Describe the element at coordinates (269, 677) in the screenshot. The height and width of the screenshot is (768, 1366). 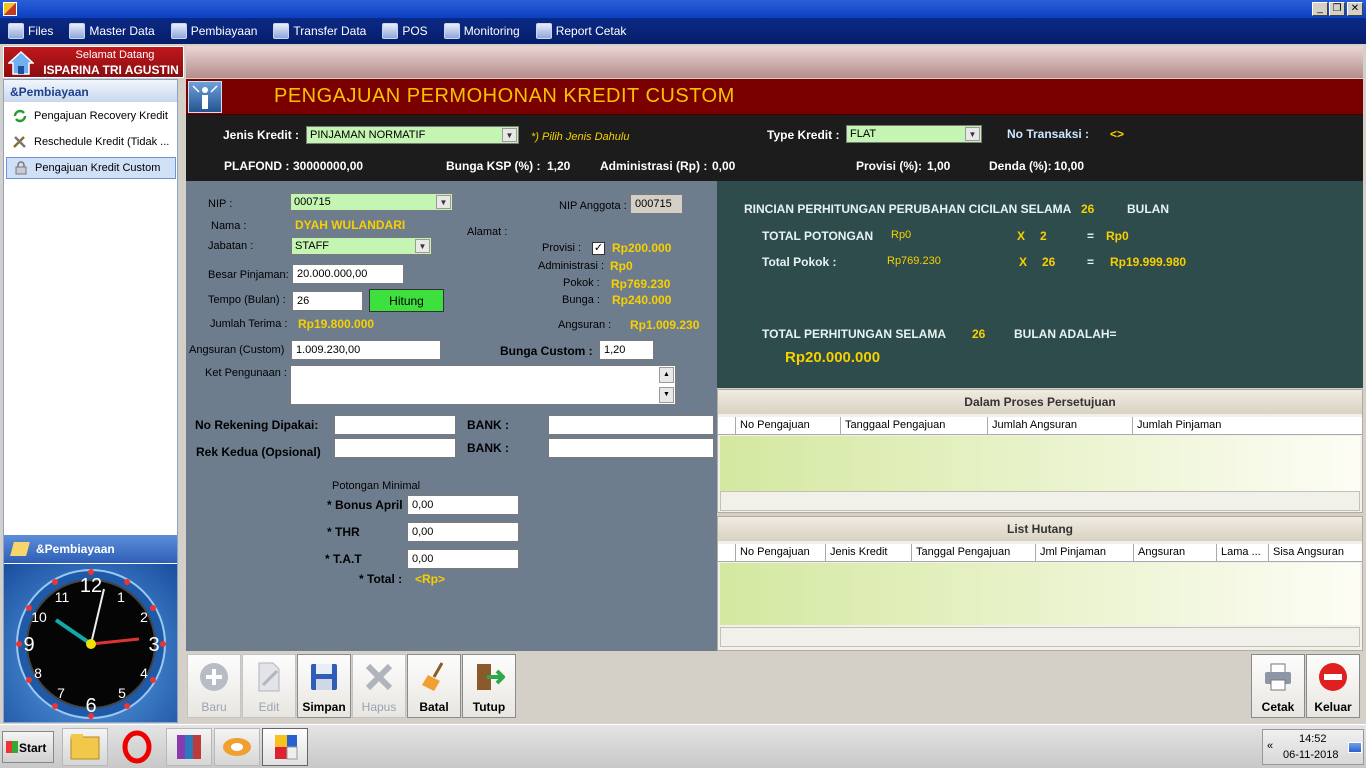
I see `edit-icon` at that location.